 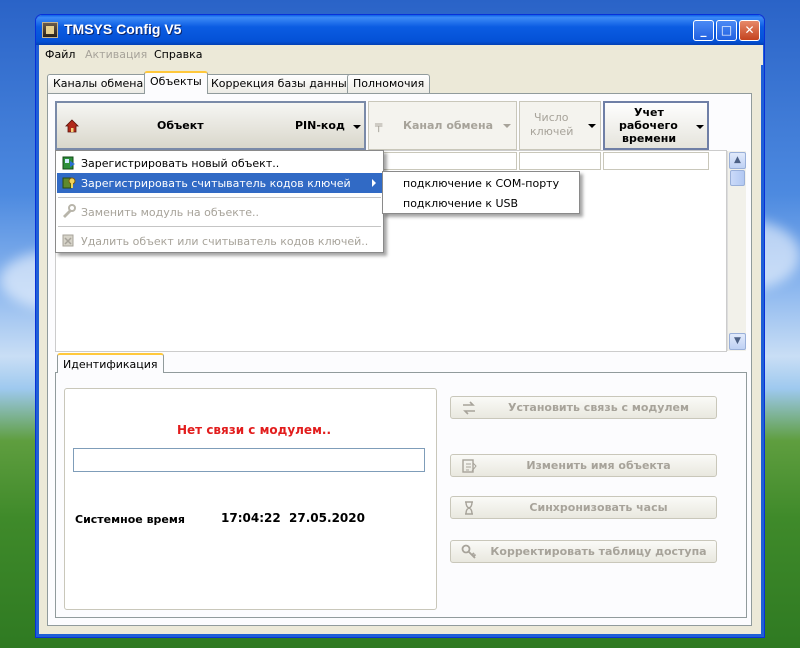 What do you see at coordinates (178, 54) in the screenshot?
I see `menu-help: Справка` at bounding box center [178, 54].